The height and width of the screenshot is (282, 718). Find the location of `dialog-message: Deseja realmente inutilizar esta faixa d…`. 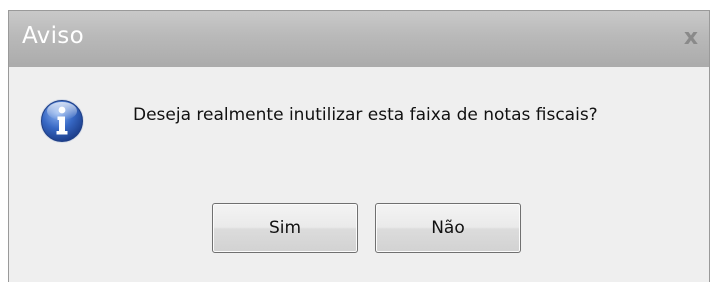

dialog-message: Deseja realmente inutilizar esta faixa d… is located at coordinates (365, 115).